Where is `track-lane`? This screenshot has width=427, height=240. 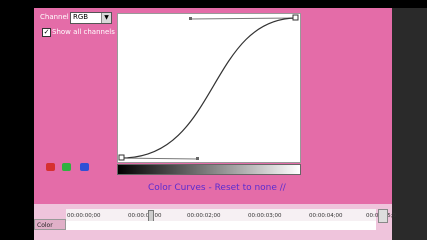 track-lane is located at coordinates (221, 225).